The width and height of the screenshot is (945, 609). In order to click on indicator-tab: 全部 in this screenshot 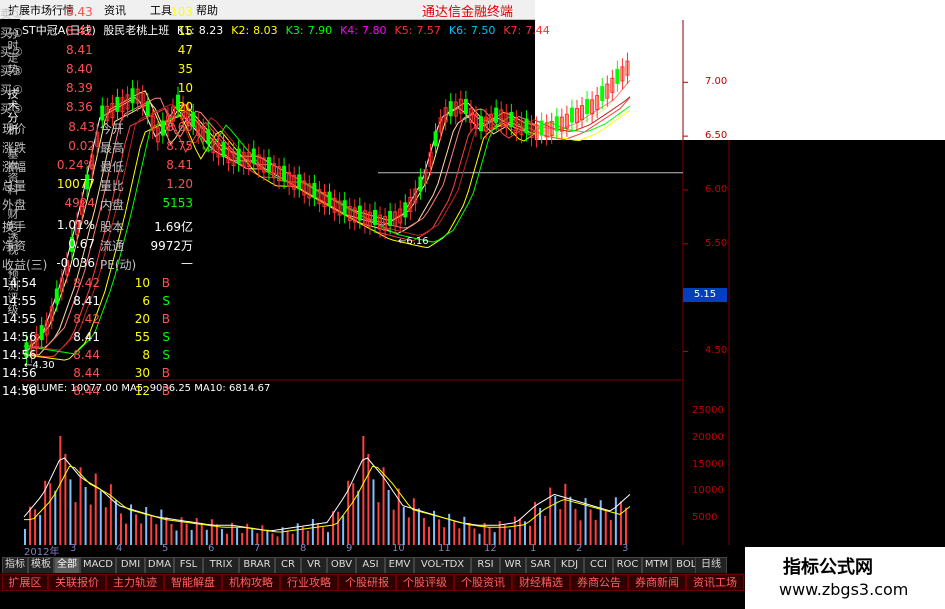, I will do `click(67, 565)`.